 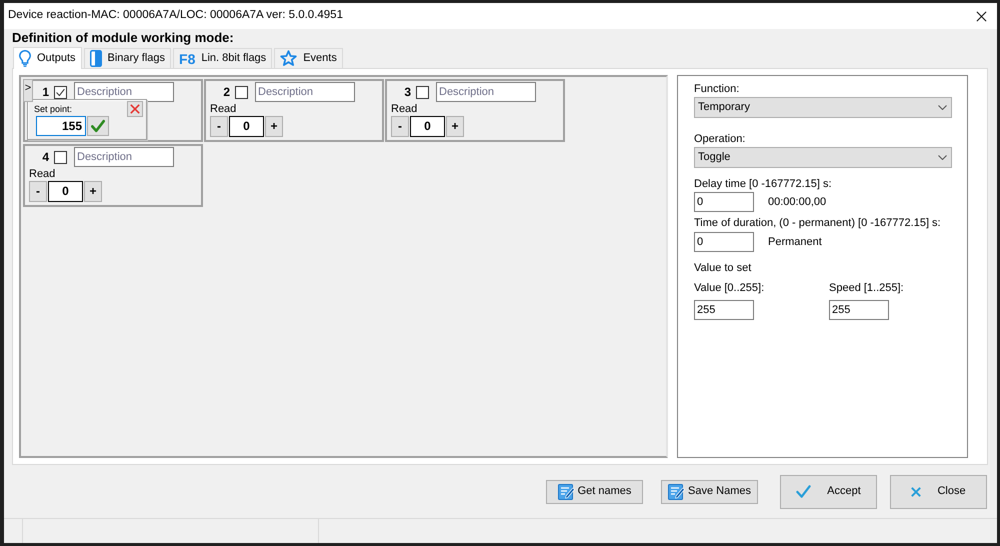 I want to click on time-readout: 00:00:00,00, so click(x=797, y=202).